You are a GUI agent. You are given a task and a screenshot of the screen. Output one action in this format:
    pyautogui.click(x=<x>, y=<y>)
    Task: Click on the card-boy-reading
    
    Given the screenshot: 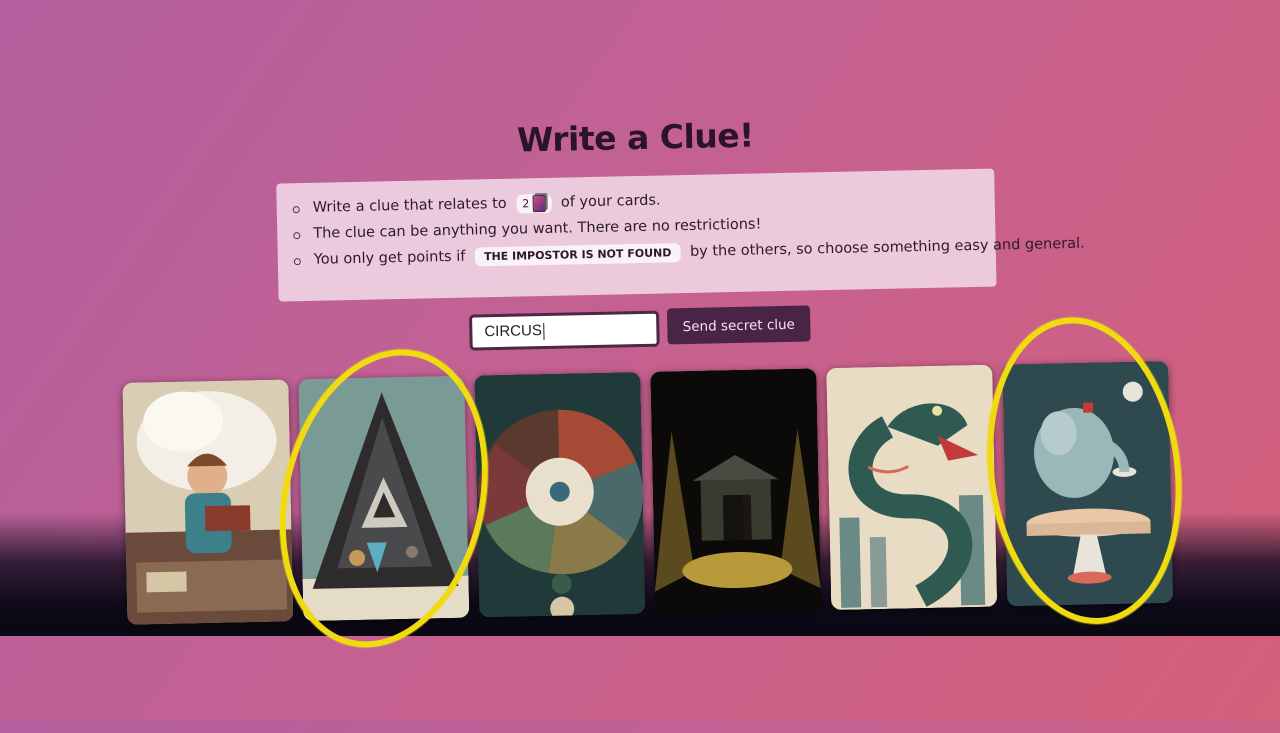 What is the action you would take?
    pyautogui.click(x=208, y=502)
    